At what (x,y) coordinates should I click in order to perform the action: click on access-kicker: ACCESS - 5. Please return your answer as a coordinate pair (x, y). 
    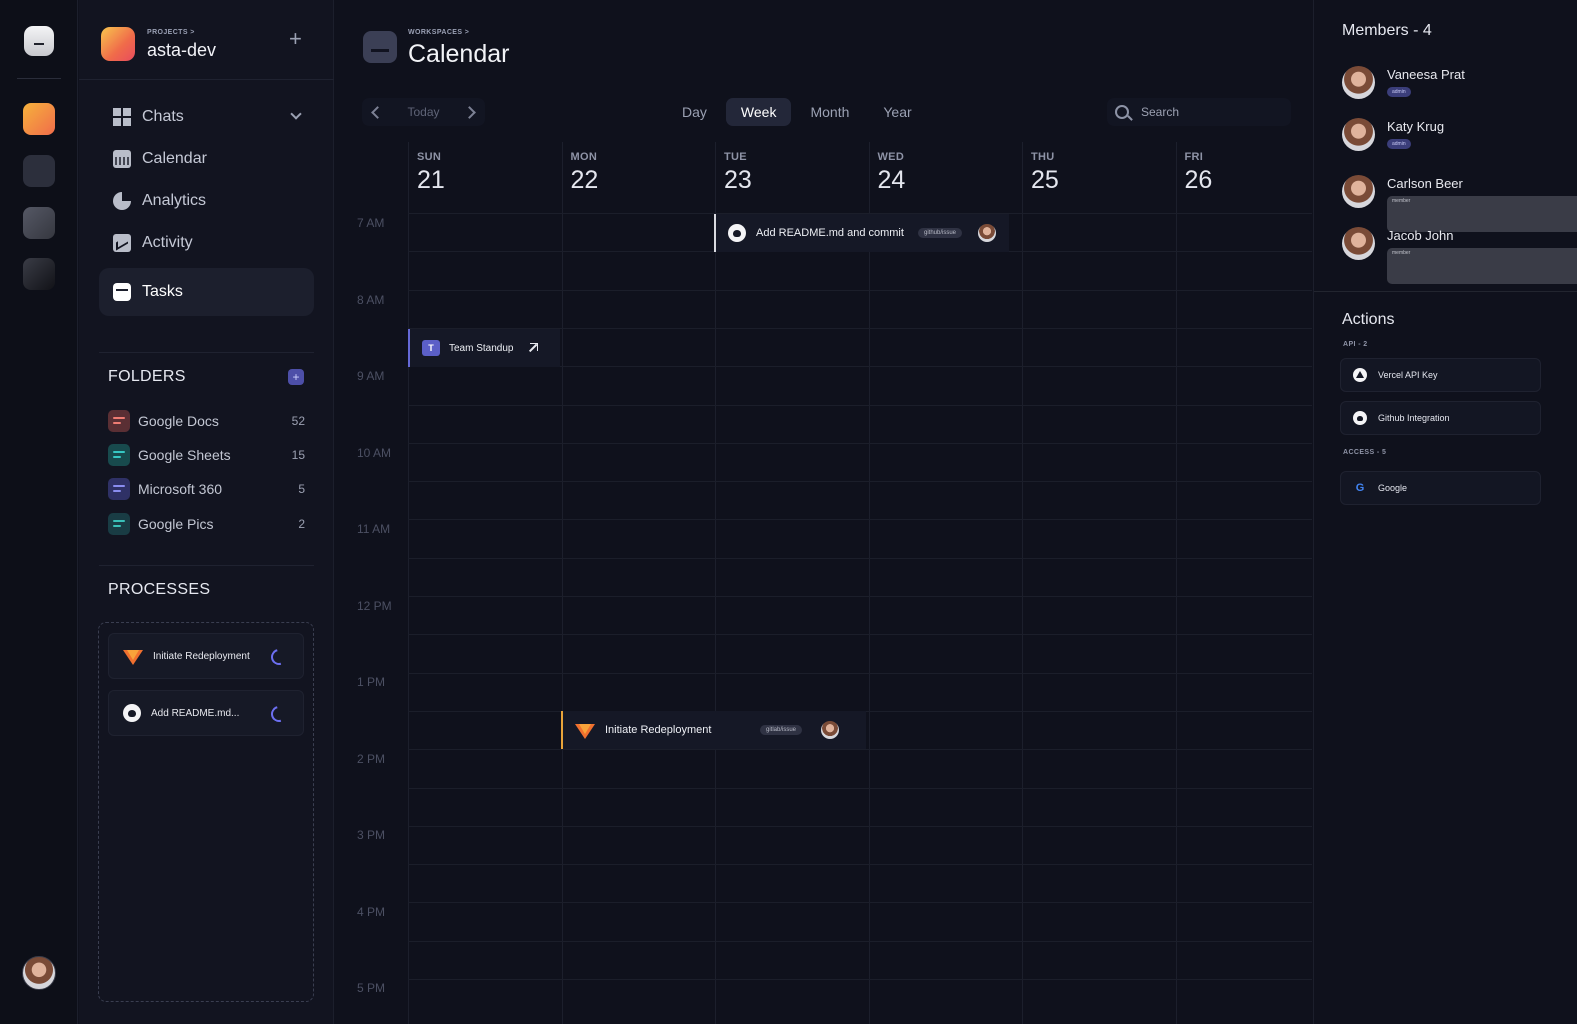
    Looking at the image, I should click on (1365, 452).